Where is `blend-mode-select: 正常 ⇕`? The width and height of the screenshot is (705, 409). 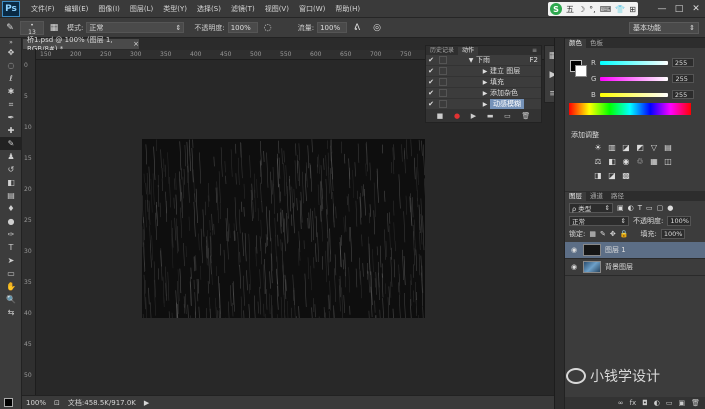
blend-mode-select: 正常 ⇕ is located at coordinates (135, 27).